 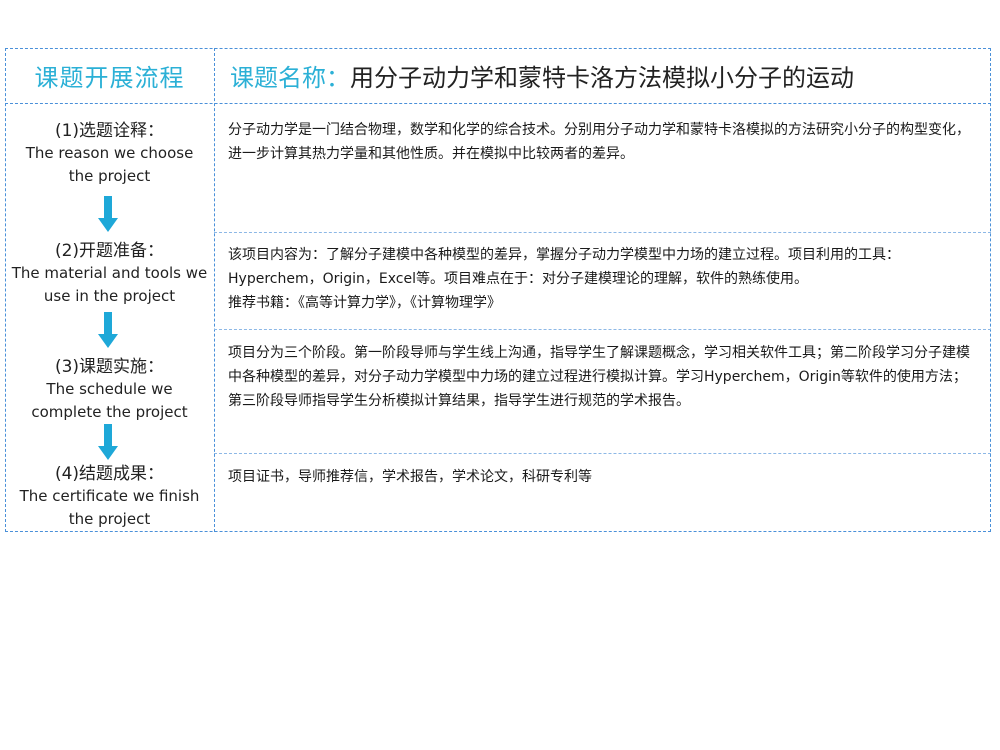 I want to click on step-1-title: (1)选题诠释：, so click(x=109, y=131).